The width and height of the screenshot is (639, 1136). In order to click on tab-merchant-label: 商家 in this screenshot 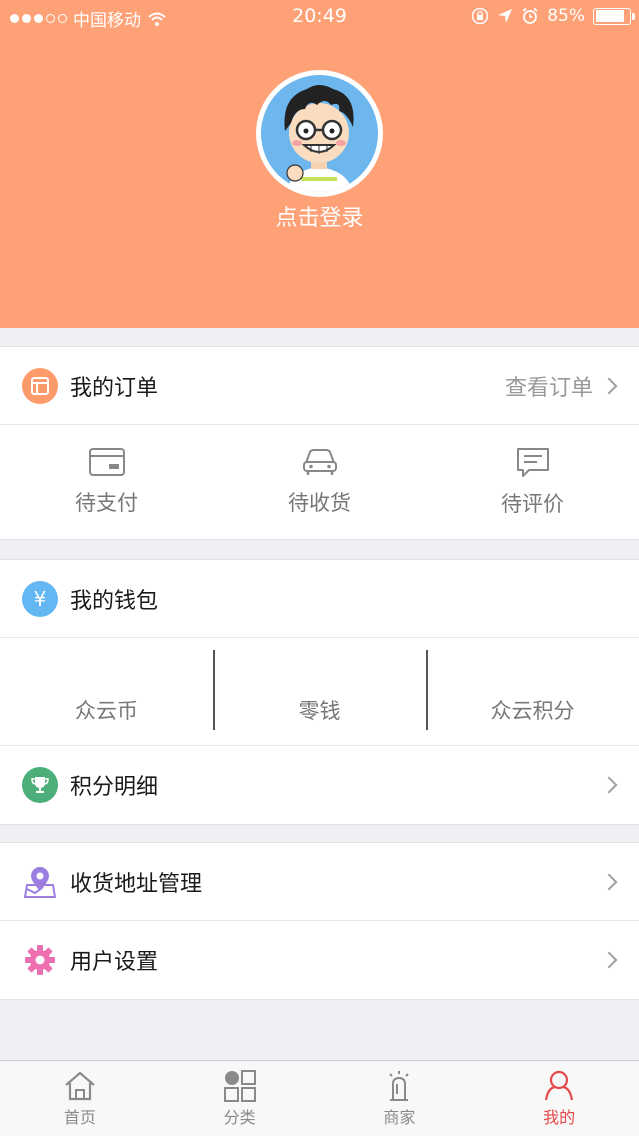, I will do `click(399, 1117)`.